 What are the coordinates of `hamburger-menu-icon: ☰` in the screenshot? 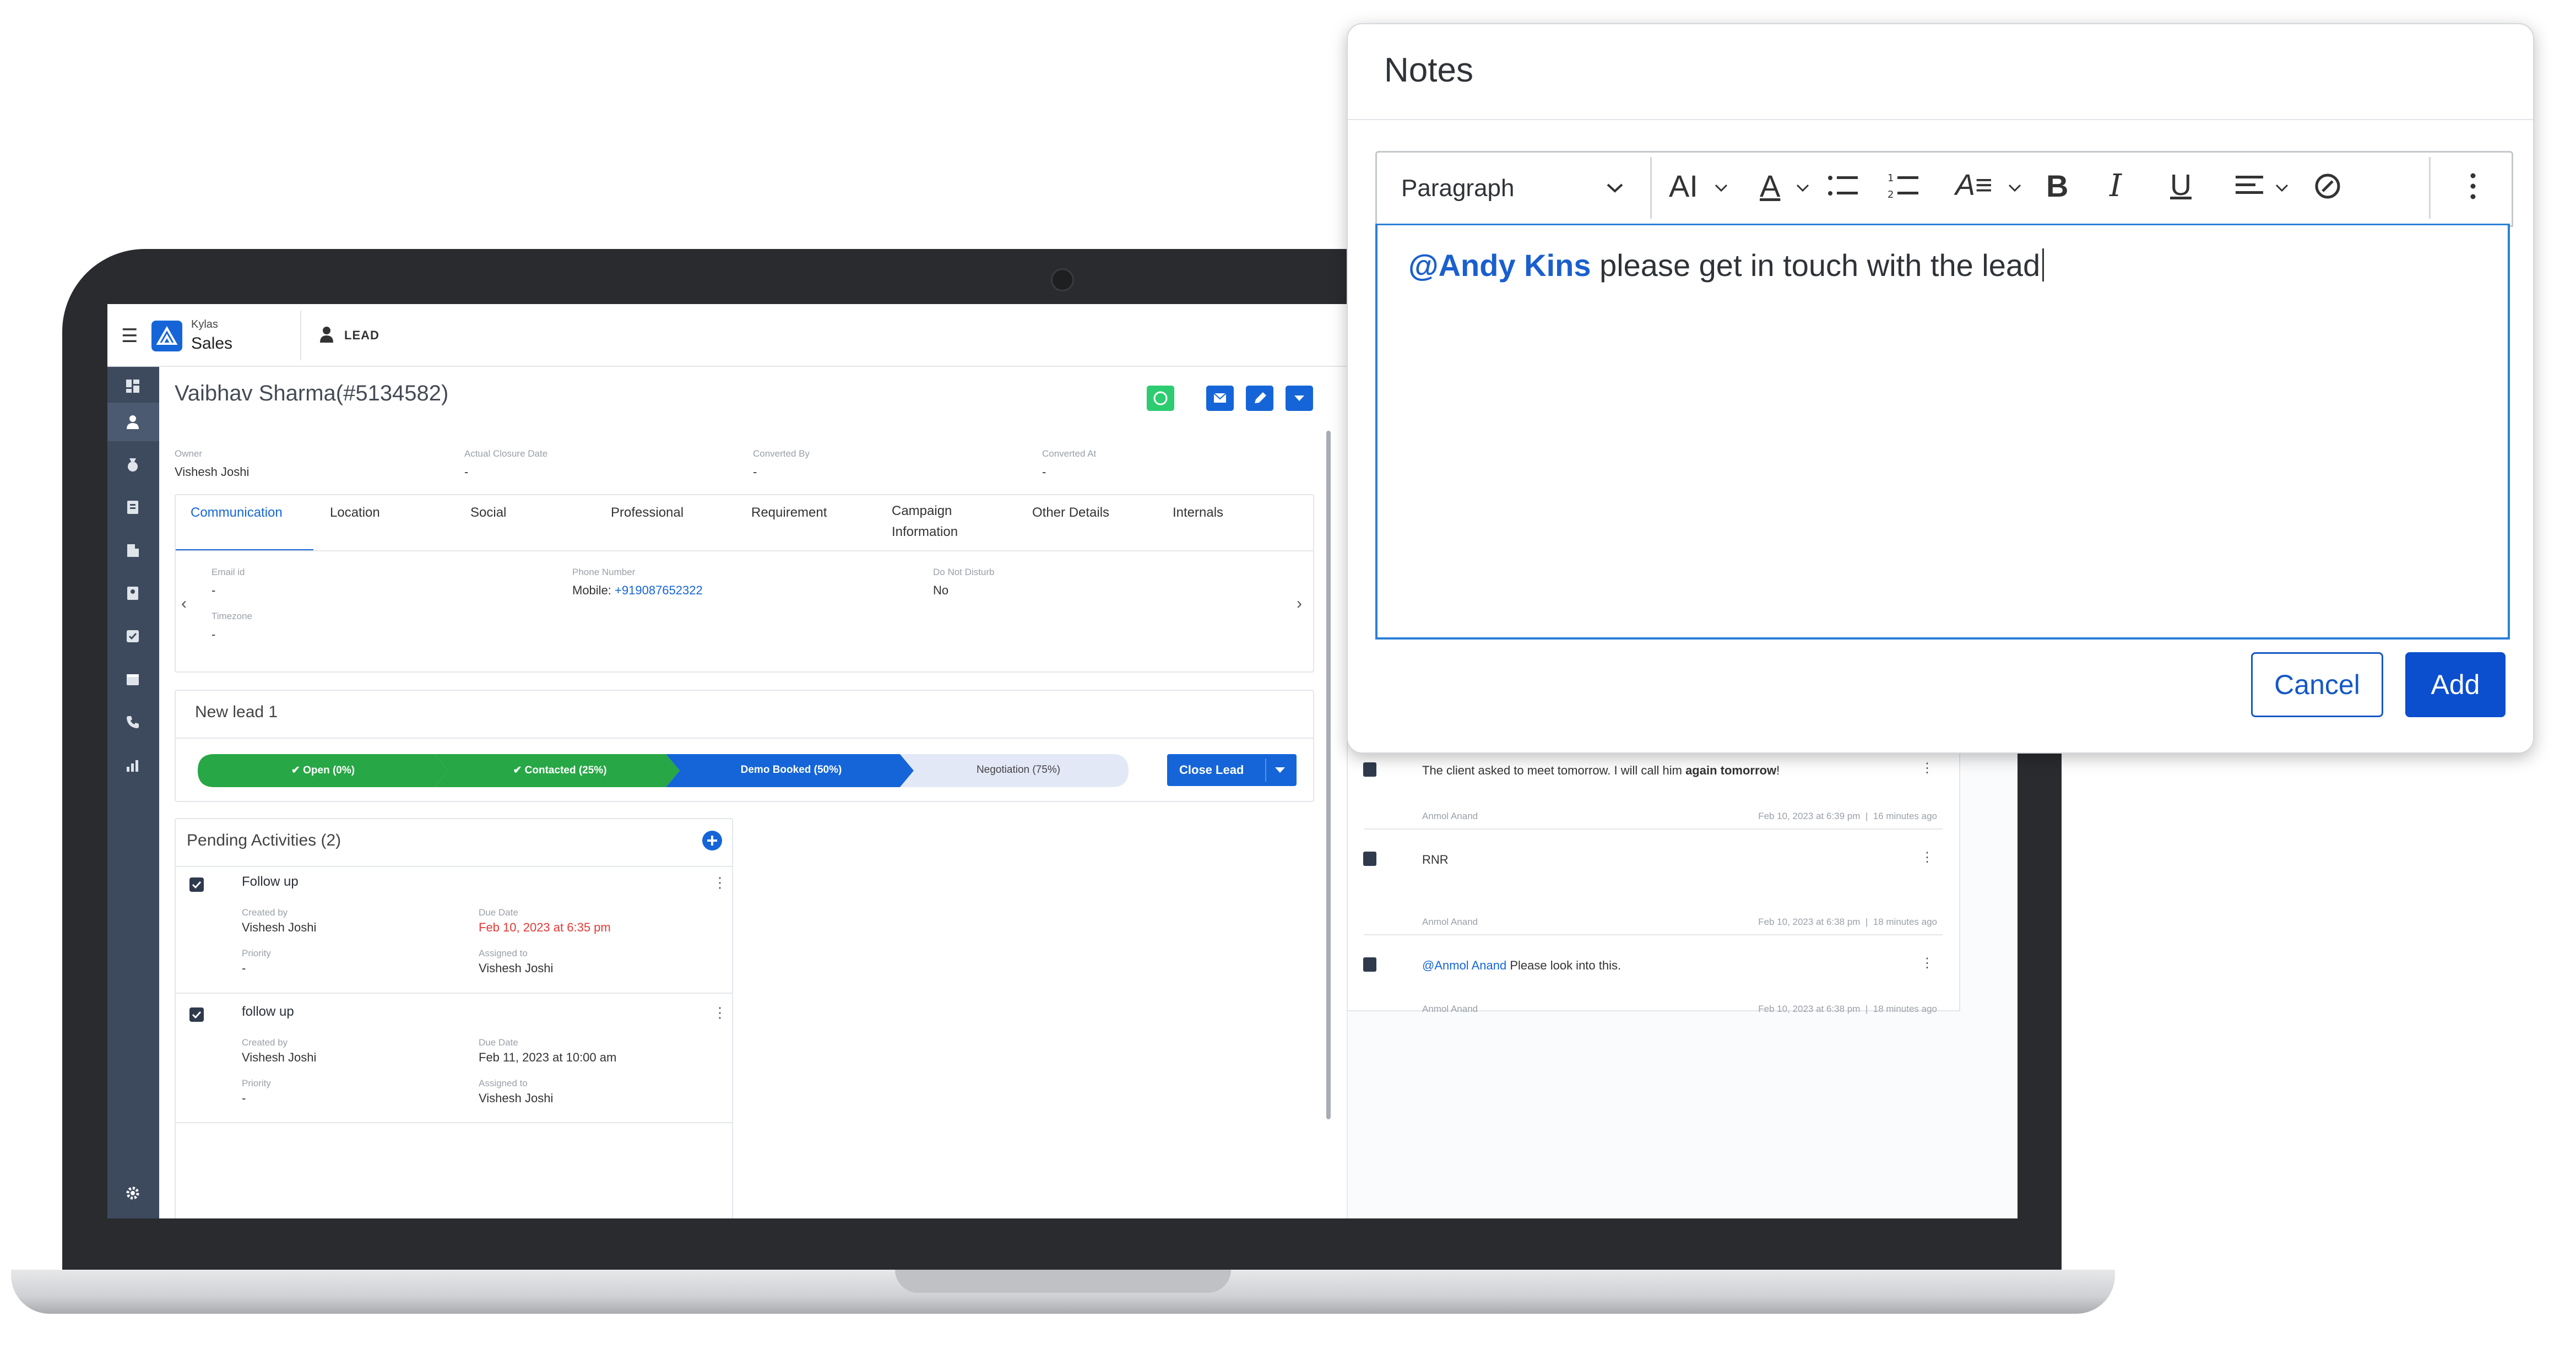 It's located at (129, 336).